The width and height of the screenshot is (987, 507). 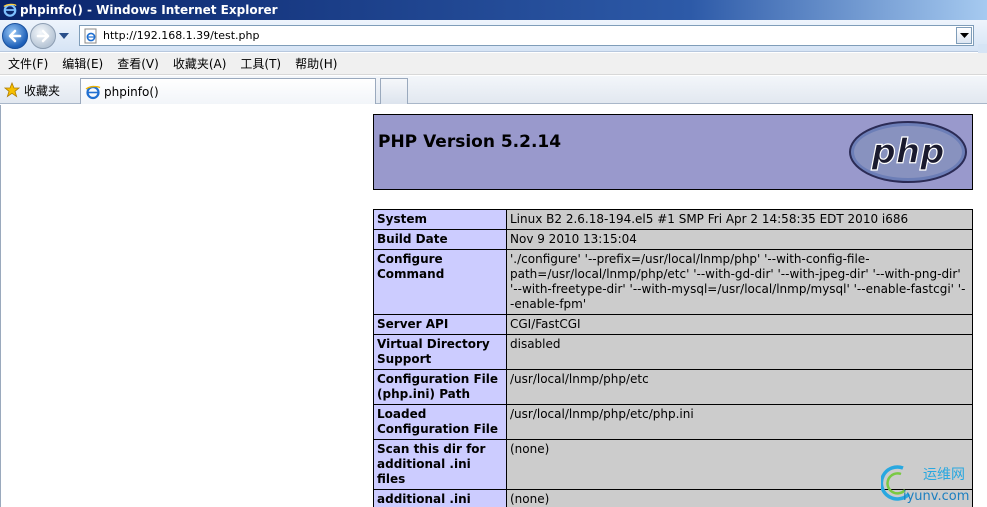 I want to click on arrow-left-icon, so click(x=15, y=36).